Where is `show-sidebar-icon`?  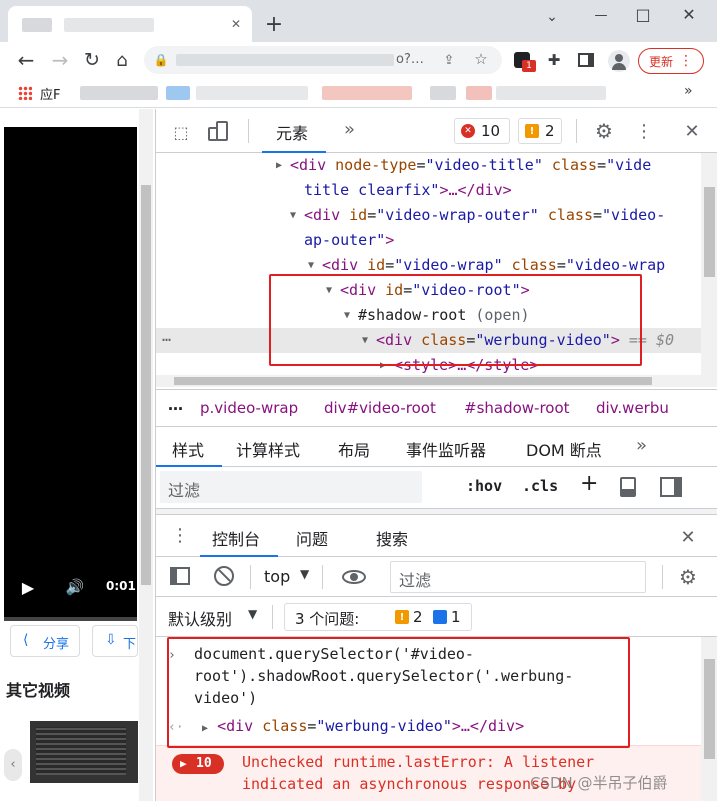
show-sidebar-icon is located at coordinates (180, 576).